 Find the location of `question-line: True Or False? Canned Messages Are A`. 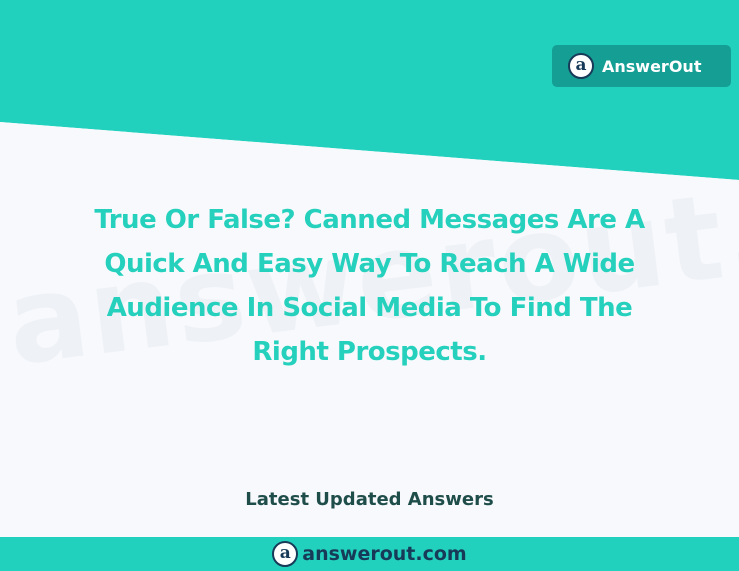

question-line: True Or False? Canned Messages Are A is located at coordinates (369, 220).